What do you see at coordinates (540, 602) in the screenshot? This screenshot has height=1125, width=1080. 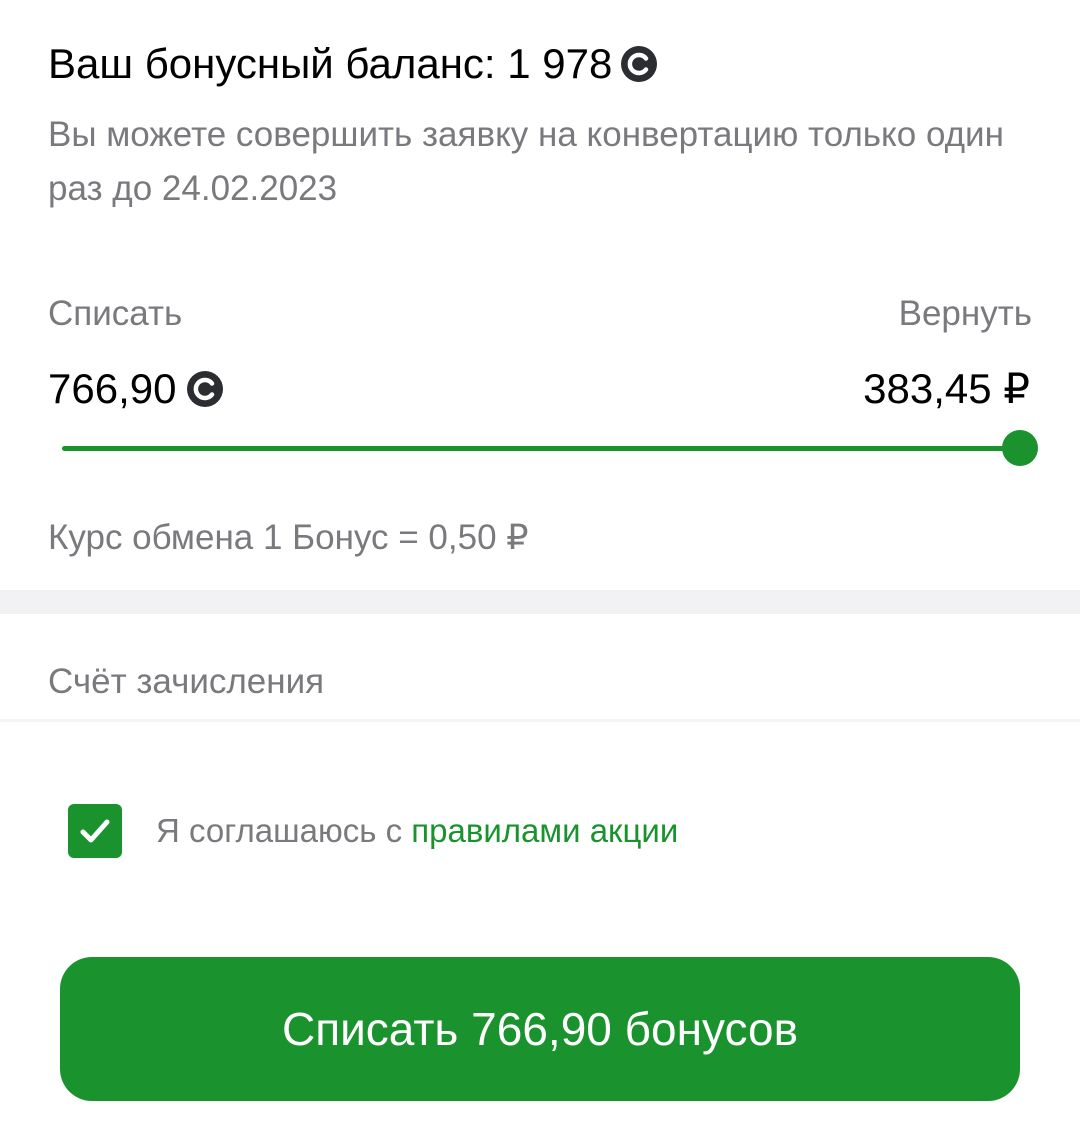 I see `section-divider` at bounding box center [540, 602].